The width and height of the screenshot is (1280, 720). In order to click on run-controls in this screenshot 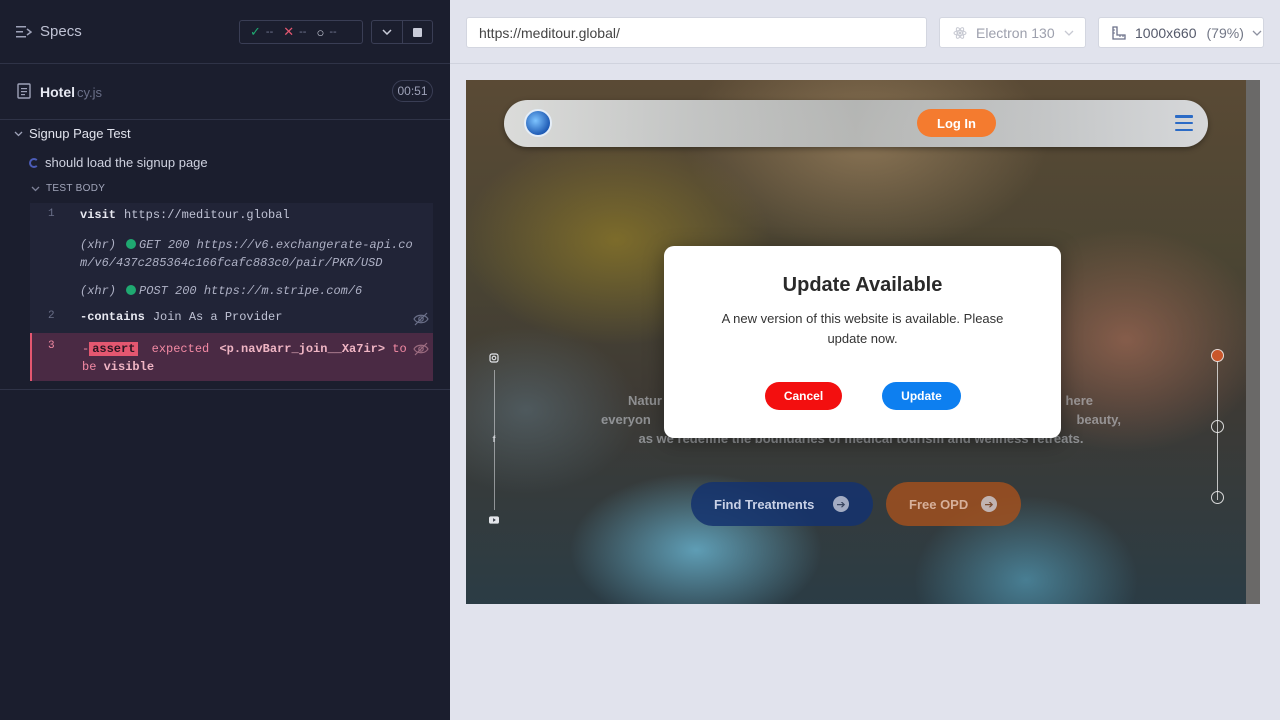, I will do `click(402, 32)`.